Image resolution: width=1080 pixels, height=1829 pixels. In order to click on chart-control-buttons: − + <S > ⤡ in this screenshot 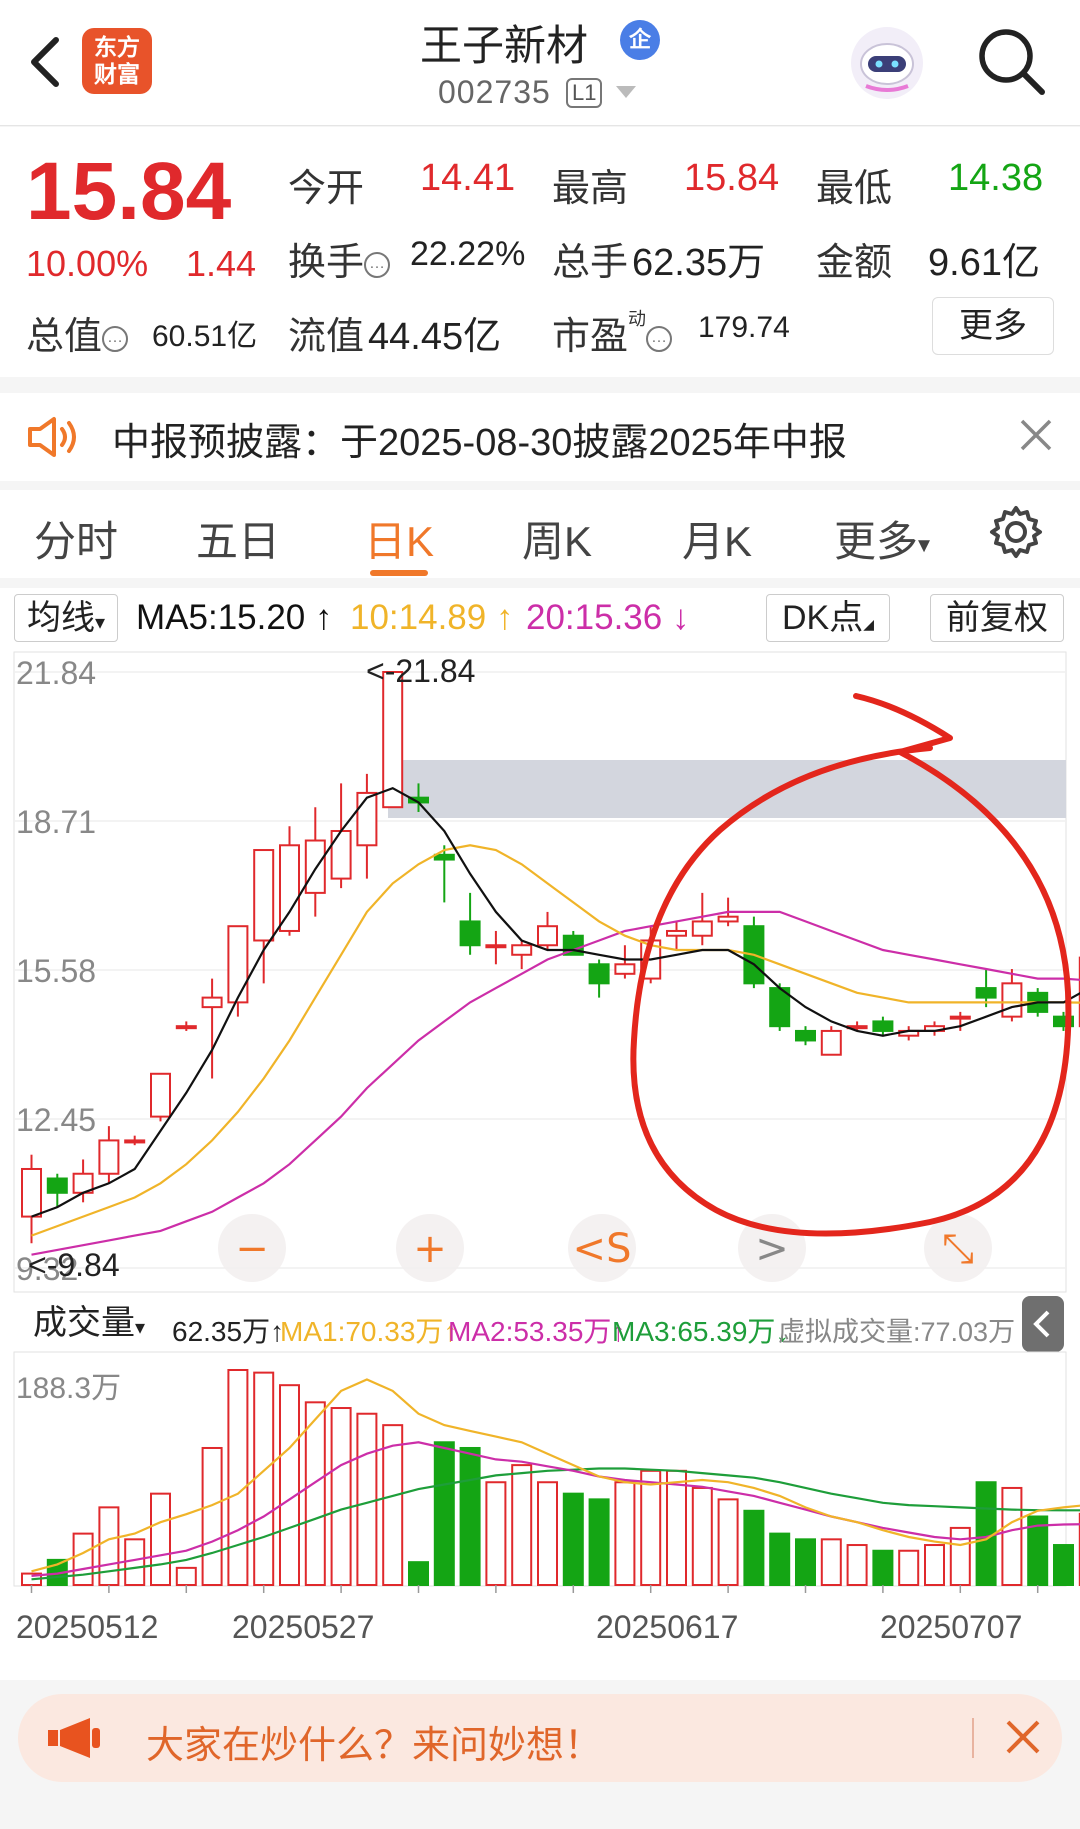, I will do `click(605, 1248)`.